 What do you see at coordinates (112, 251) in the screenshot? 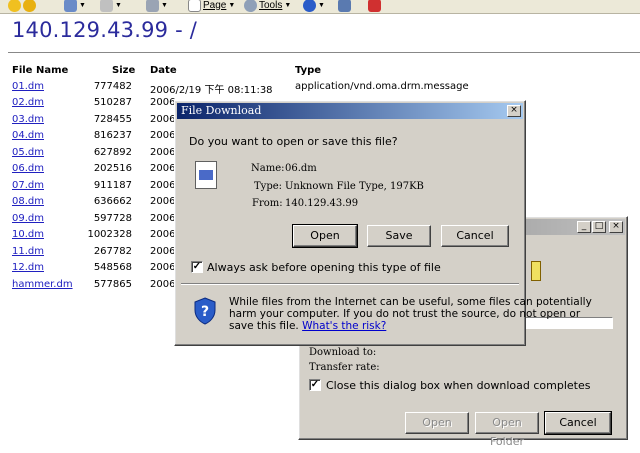
I see `file-size: 267782` at bounding box center [112, 251].